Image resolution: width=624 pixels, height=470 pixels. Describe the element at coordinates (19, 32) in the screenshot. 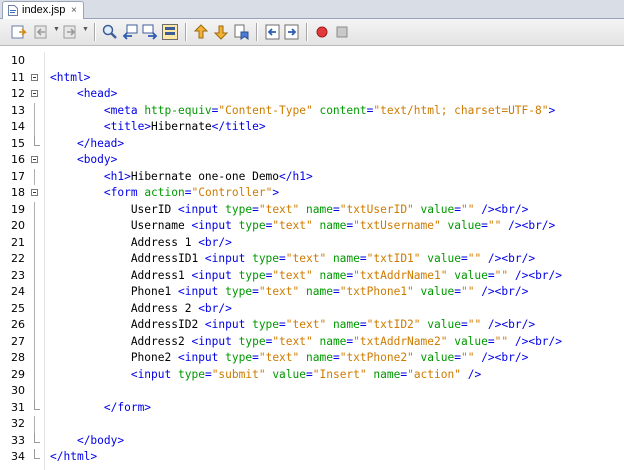

I see `last-edit-icon` at that location.